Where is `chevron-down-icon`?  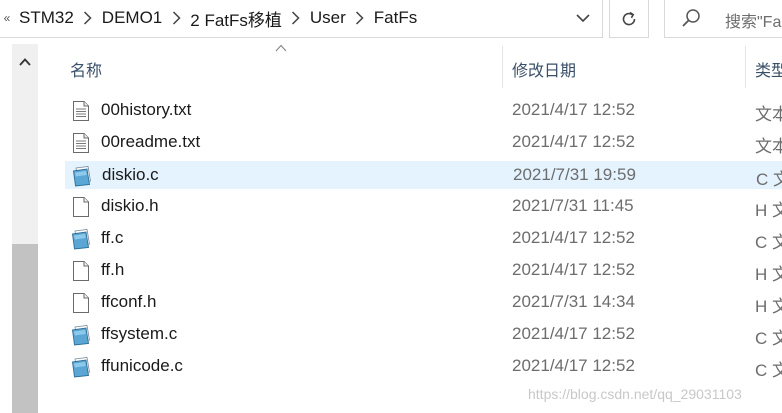
chevron-down-icon is located at coordinates (583, 18).